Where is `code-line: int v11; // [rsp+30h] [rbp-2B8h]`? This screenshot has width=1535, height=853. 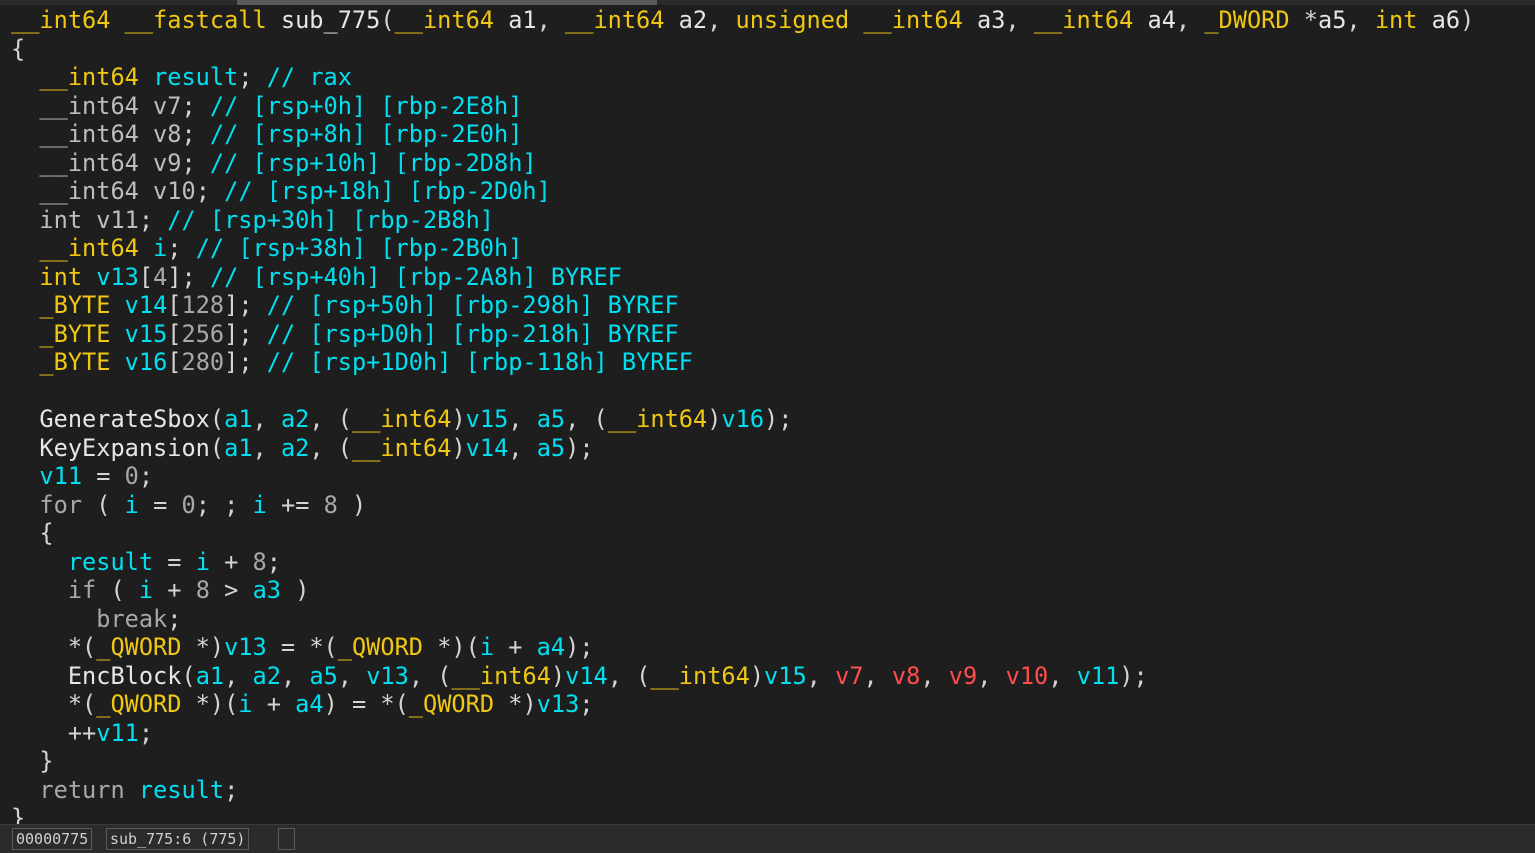 code-line: int v11; // [rsp+30h] [rbp-2B8h] is located at coordinates (742, 220).